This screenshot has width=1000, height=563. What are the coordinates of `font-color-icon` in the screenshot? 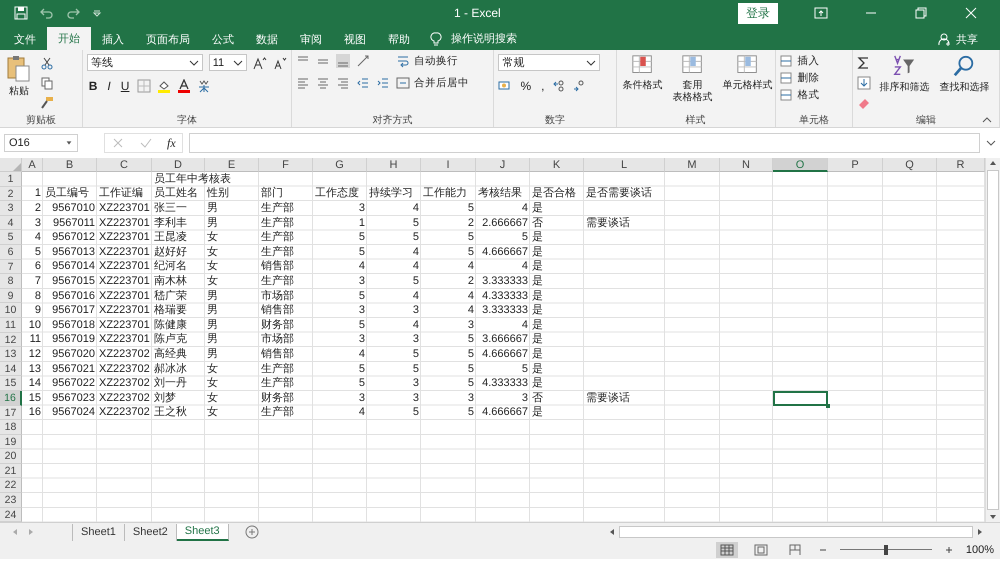 It's located at (184, 86).